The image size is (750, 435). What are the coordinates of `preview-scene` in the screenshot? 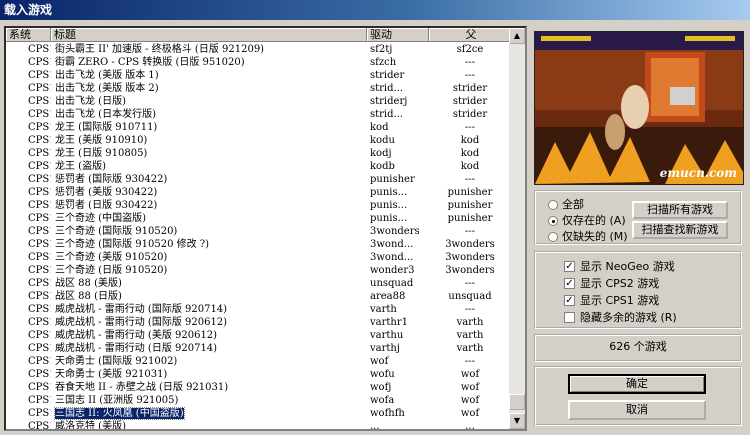 It's located at (639, 108).